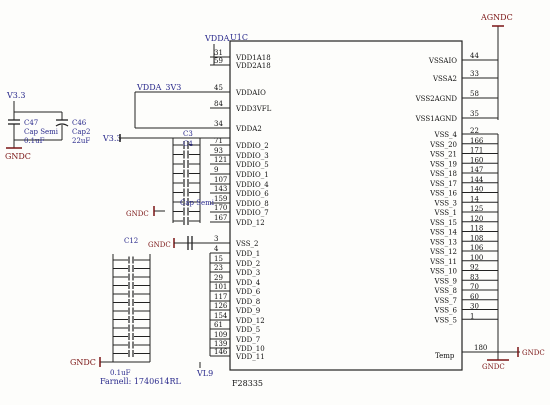 The image size is (550, 405). I want to click on ic-part-value: F28335, so click(247, 383).